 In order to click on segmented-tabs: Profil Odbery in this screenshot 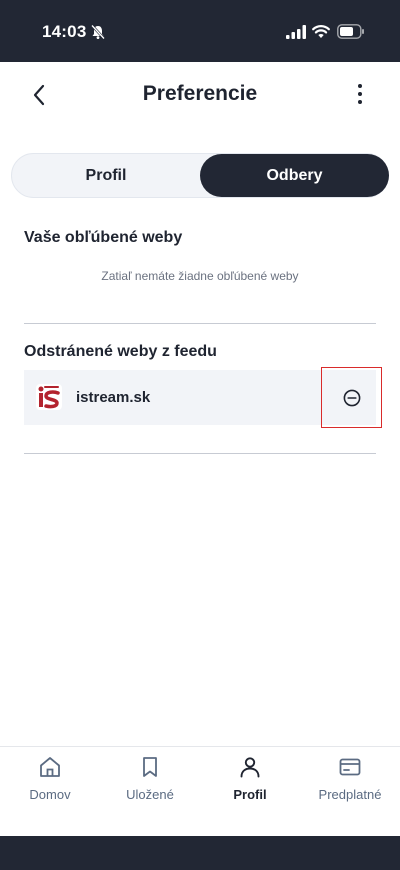, I will do `click(200, 175)`.